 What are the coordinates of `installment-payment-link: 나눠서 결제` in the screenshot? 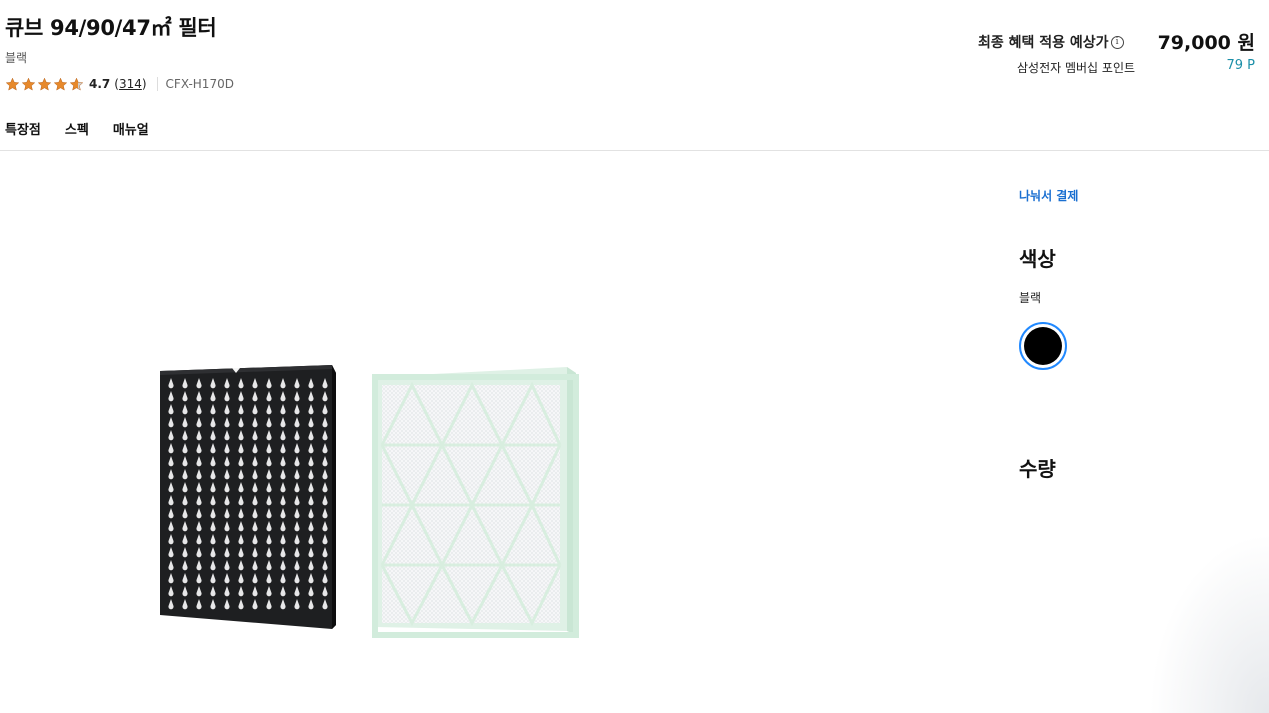 It's located at (1048, 195).